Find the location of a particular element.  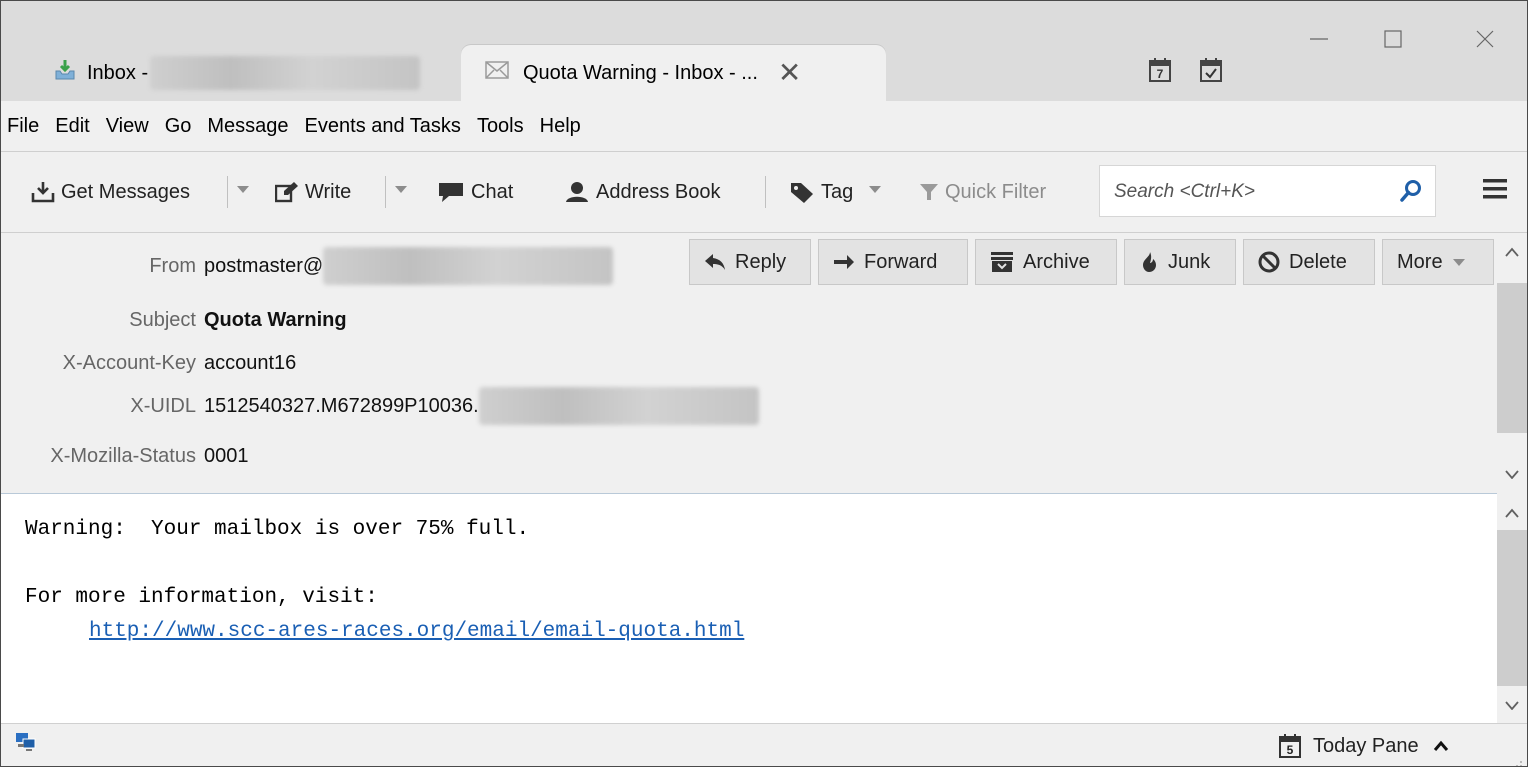

reply-button: Reply is located at coordinates (750, 262).